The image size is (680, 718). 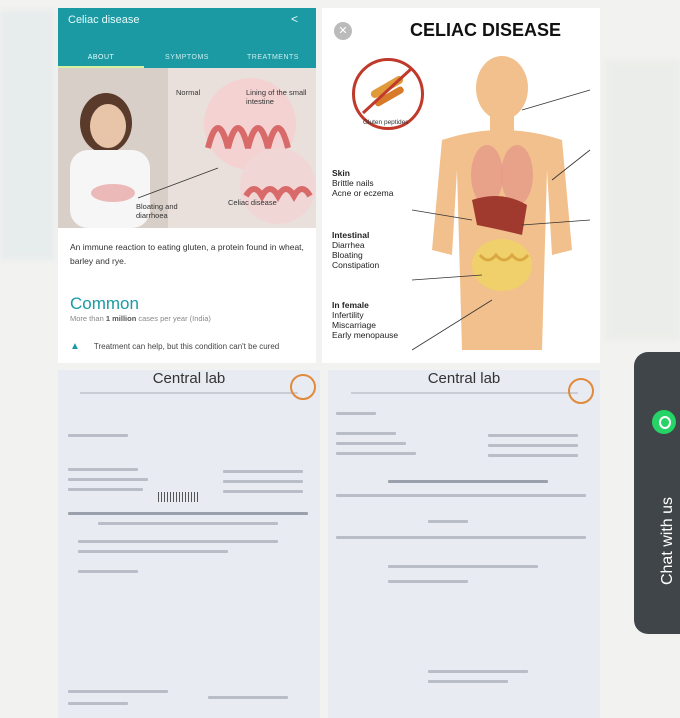 What do you see at coordinates (343, 31) in the screenshot?
I see `close-icon: ✕` at bounding box center [343, 31].